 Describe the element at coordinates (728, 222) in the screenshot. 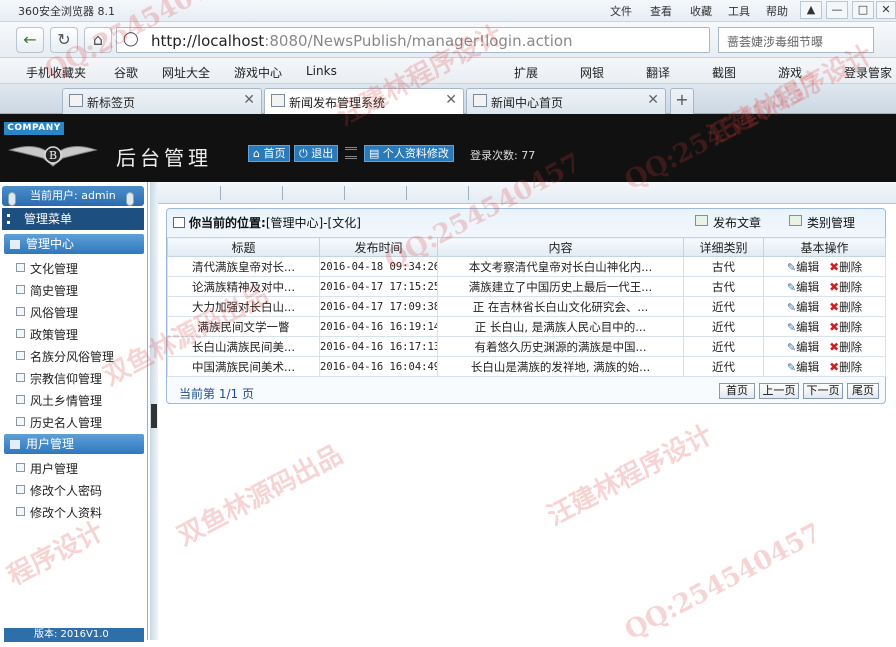

I see `publish-article-button: 发布文章` at that location.